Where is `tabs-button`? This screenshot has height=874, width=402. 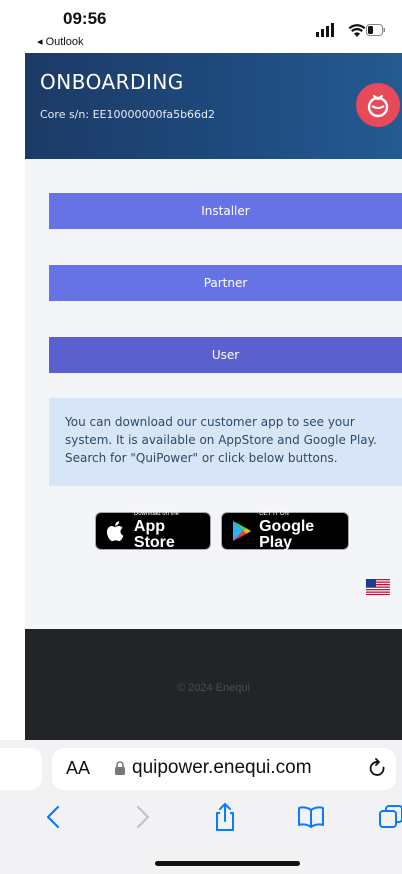
tabs-button is located at coordinates (389, 817).